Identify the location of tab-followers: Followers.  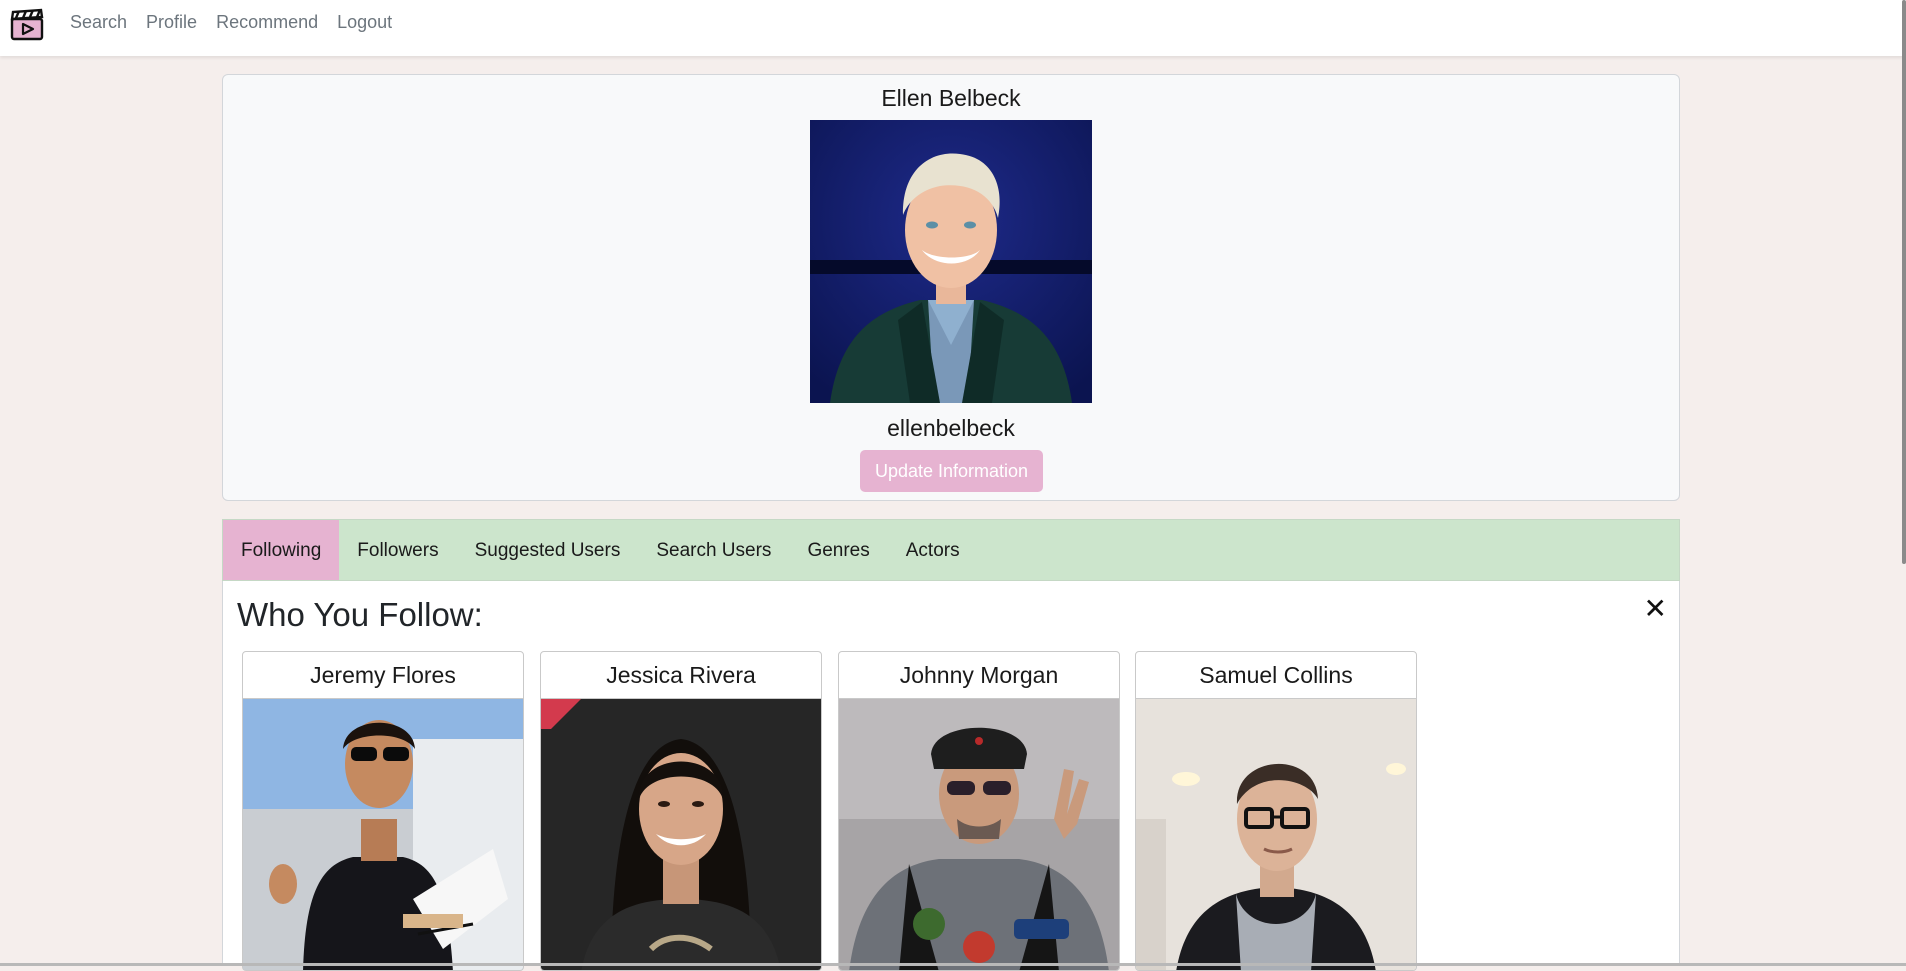
(397, 550).